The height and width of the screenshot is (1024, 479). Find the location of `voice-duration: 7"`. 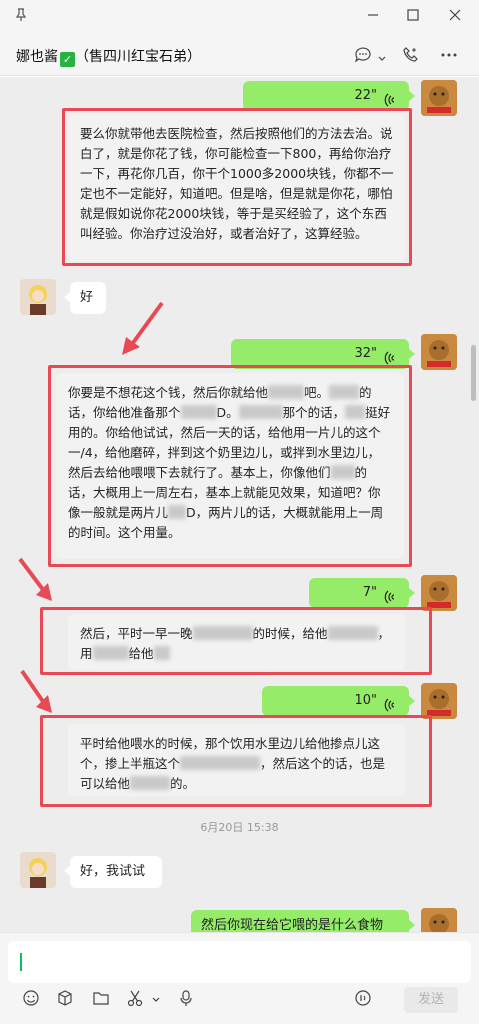

voice-duration: 7" is located at coordinates (369, 592).